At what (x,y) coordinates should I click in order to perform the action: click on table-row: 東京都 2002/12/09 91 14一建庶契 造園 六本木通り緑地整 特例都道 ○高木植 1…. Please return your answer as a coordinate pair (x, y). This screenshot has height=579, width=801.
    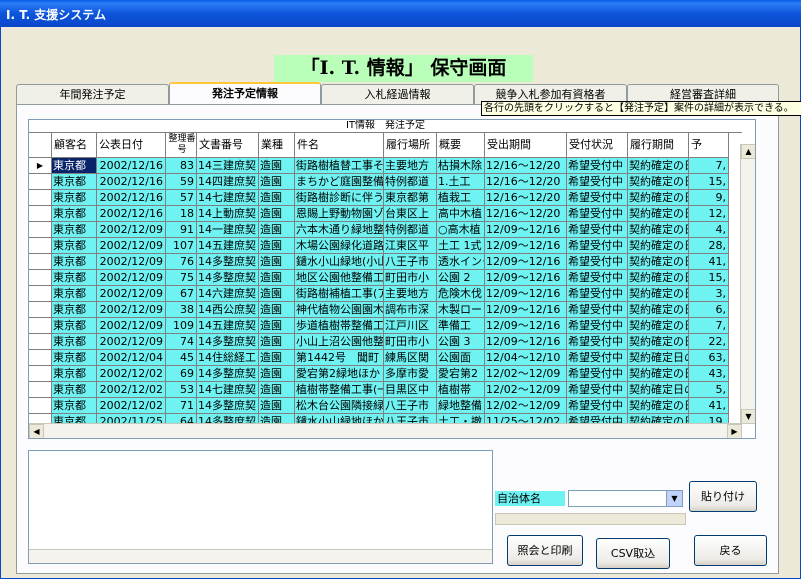
    Looking at the image, I should click on (379, 230).